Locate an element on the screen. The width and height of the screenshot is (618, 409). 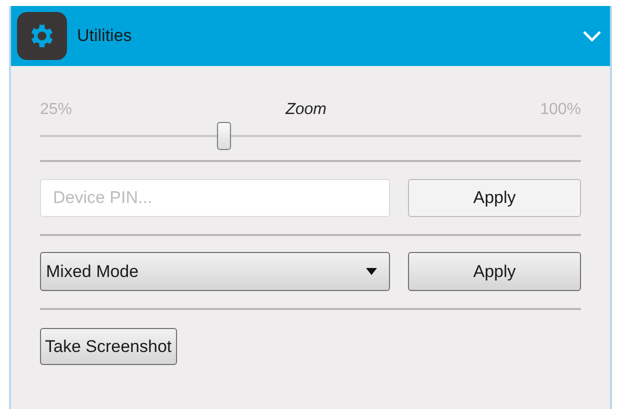
mode-dropdown: Mixed Mode is located at coordinates (215, 271).